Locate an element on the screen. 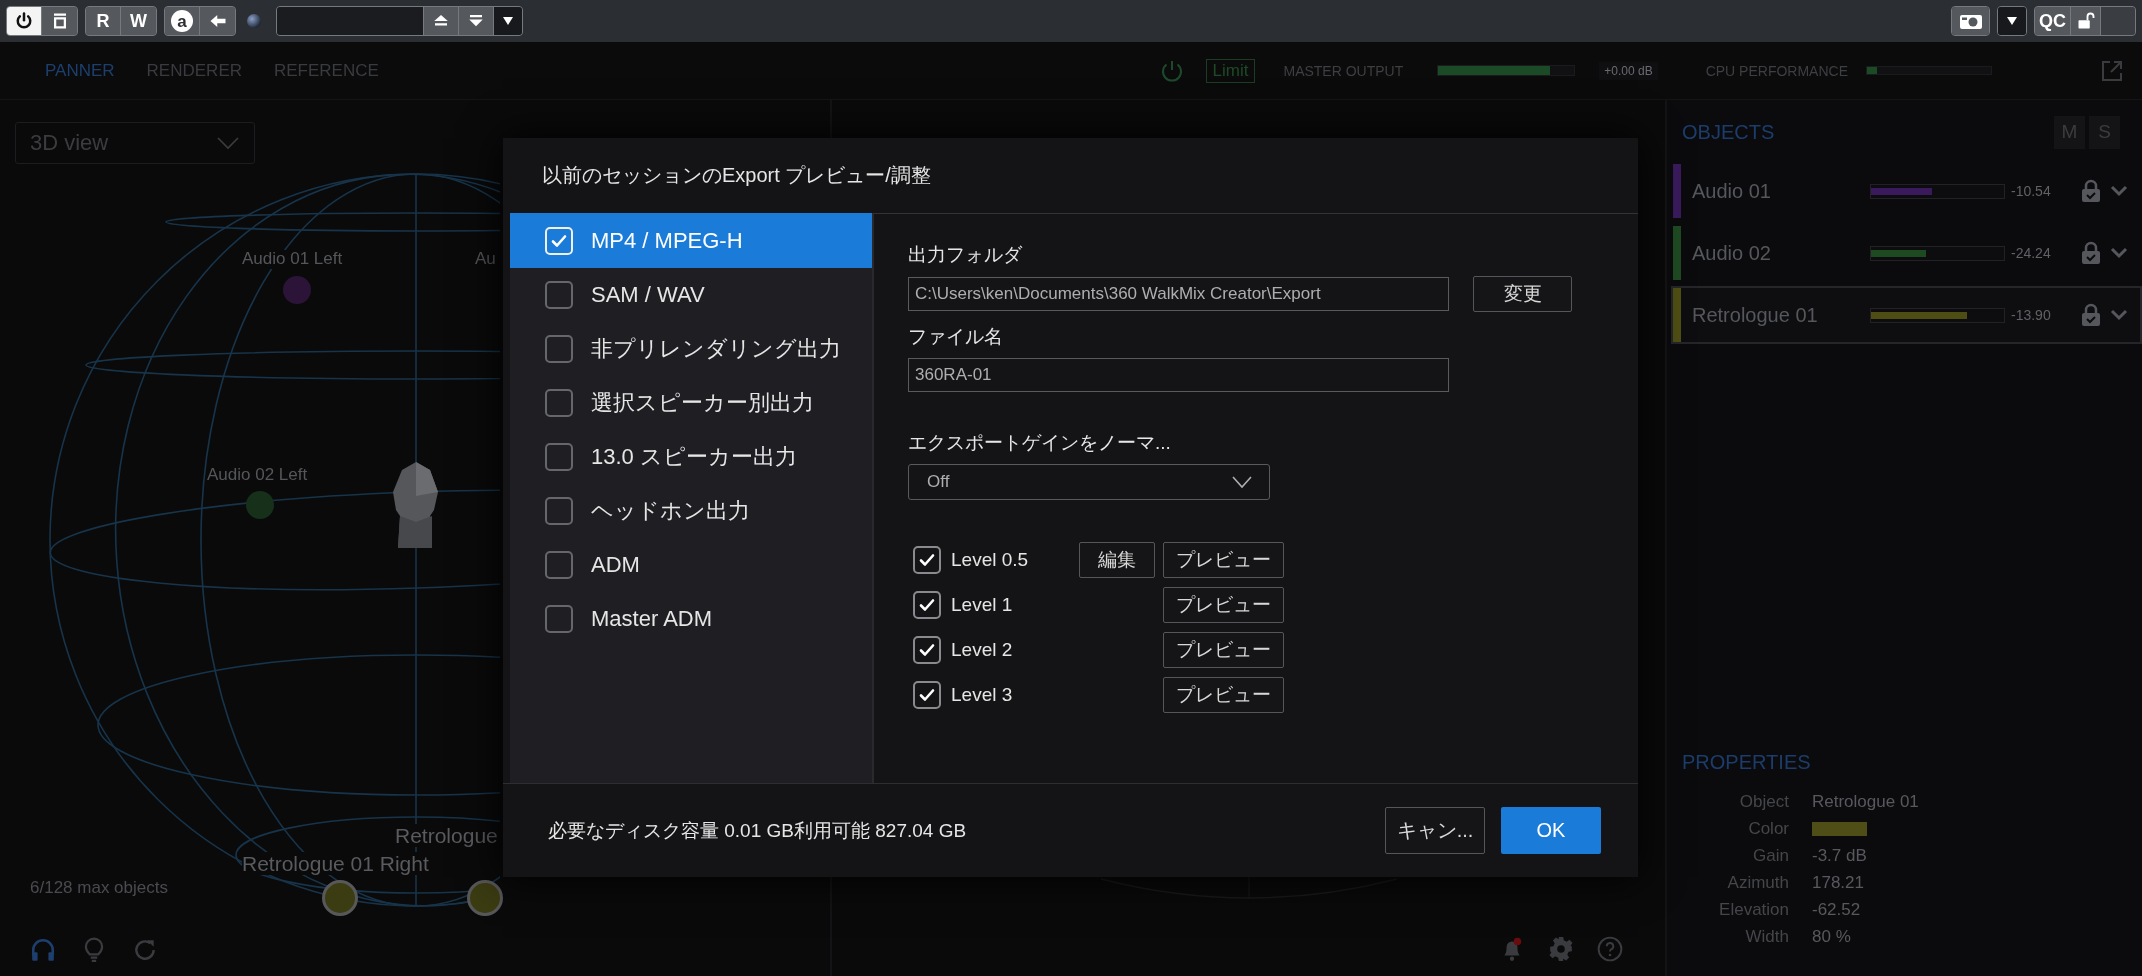 The width and height of the screenshot is (2142, 976). marker-label: Retrologue is located at coordinates (446, 836).